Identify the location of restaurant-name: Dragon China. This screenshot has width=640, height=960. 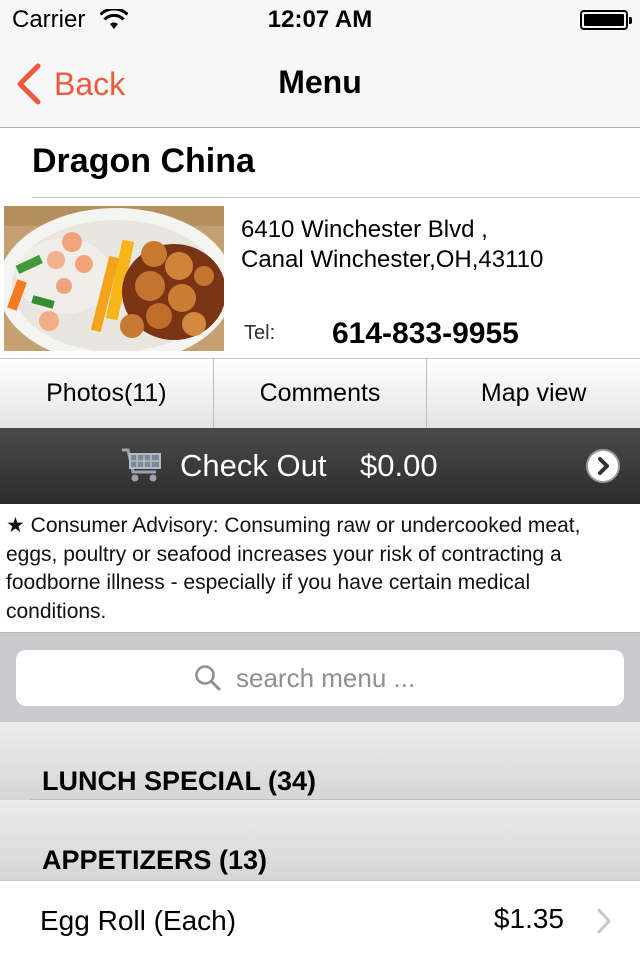
(143, 161).